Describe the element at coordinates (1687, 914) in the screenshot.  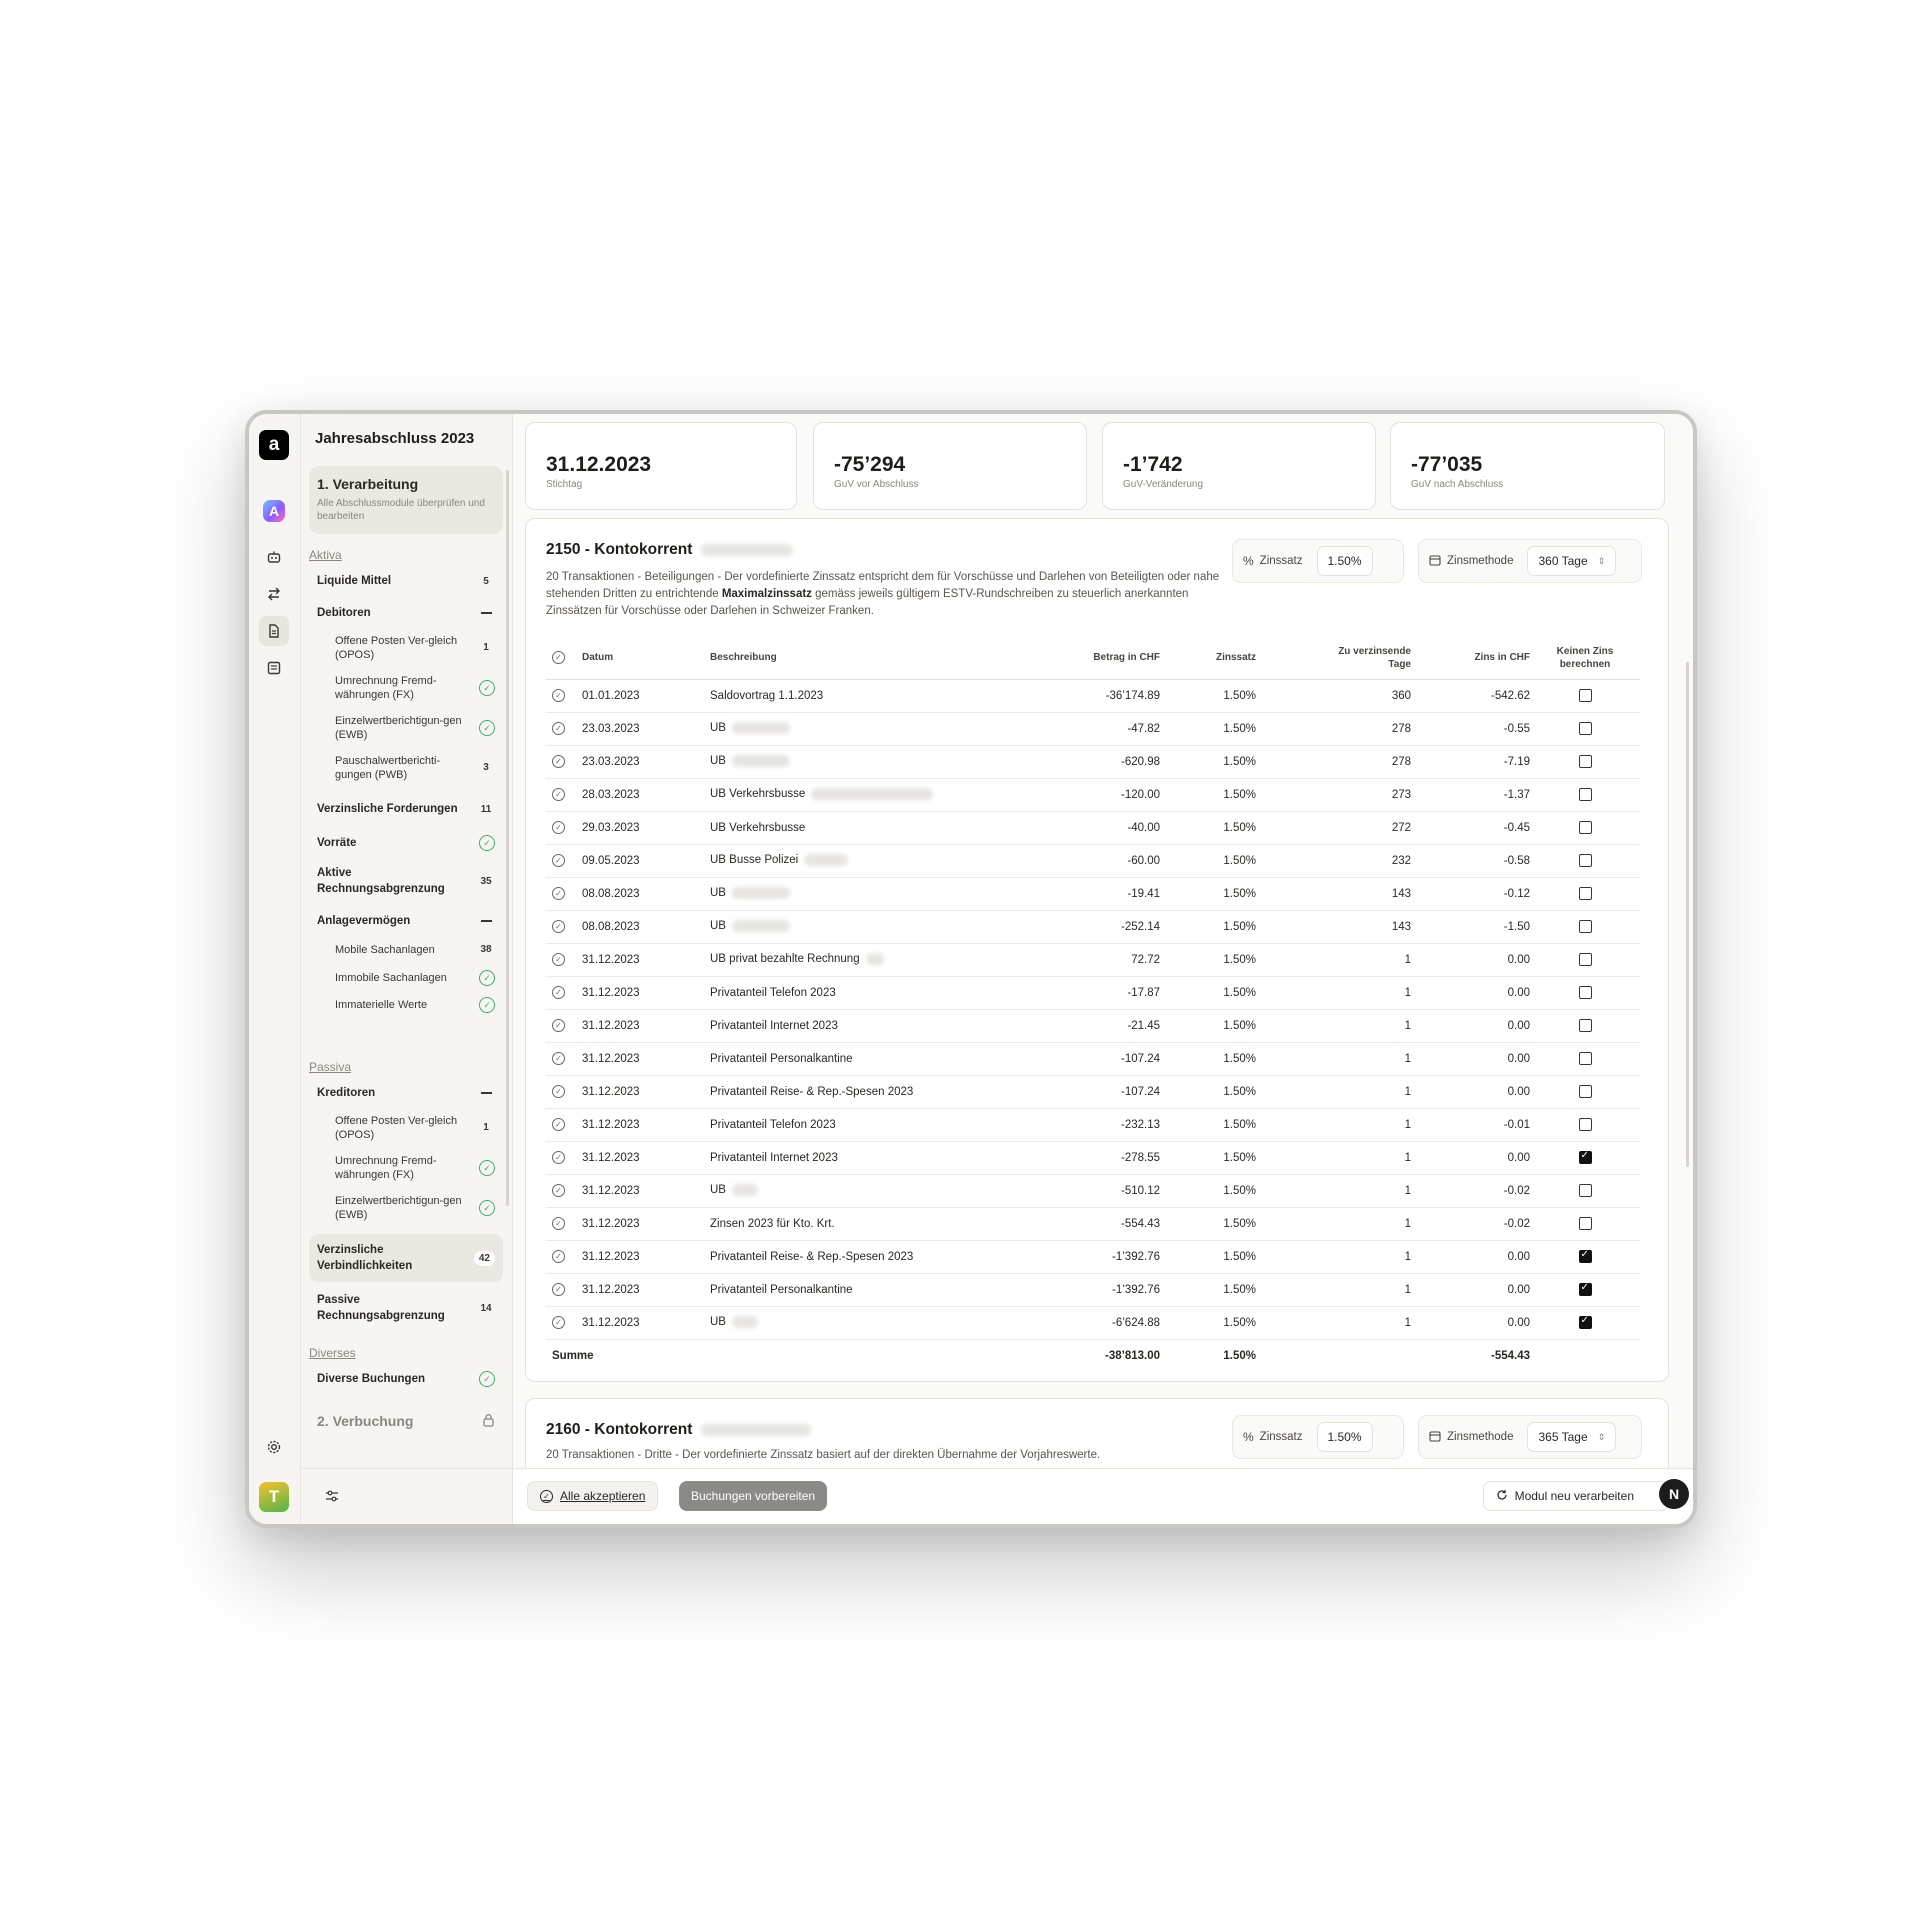
I see `main-scrollbar` at that location.